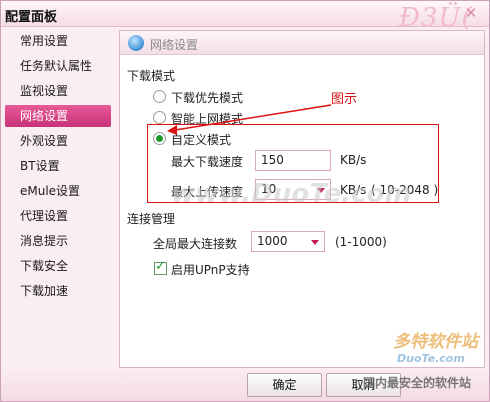 This screenshot has width=490, height=402. I want to click on radio-download-priority, so click(159, 96).